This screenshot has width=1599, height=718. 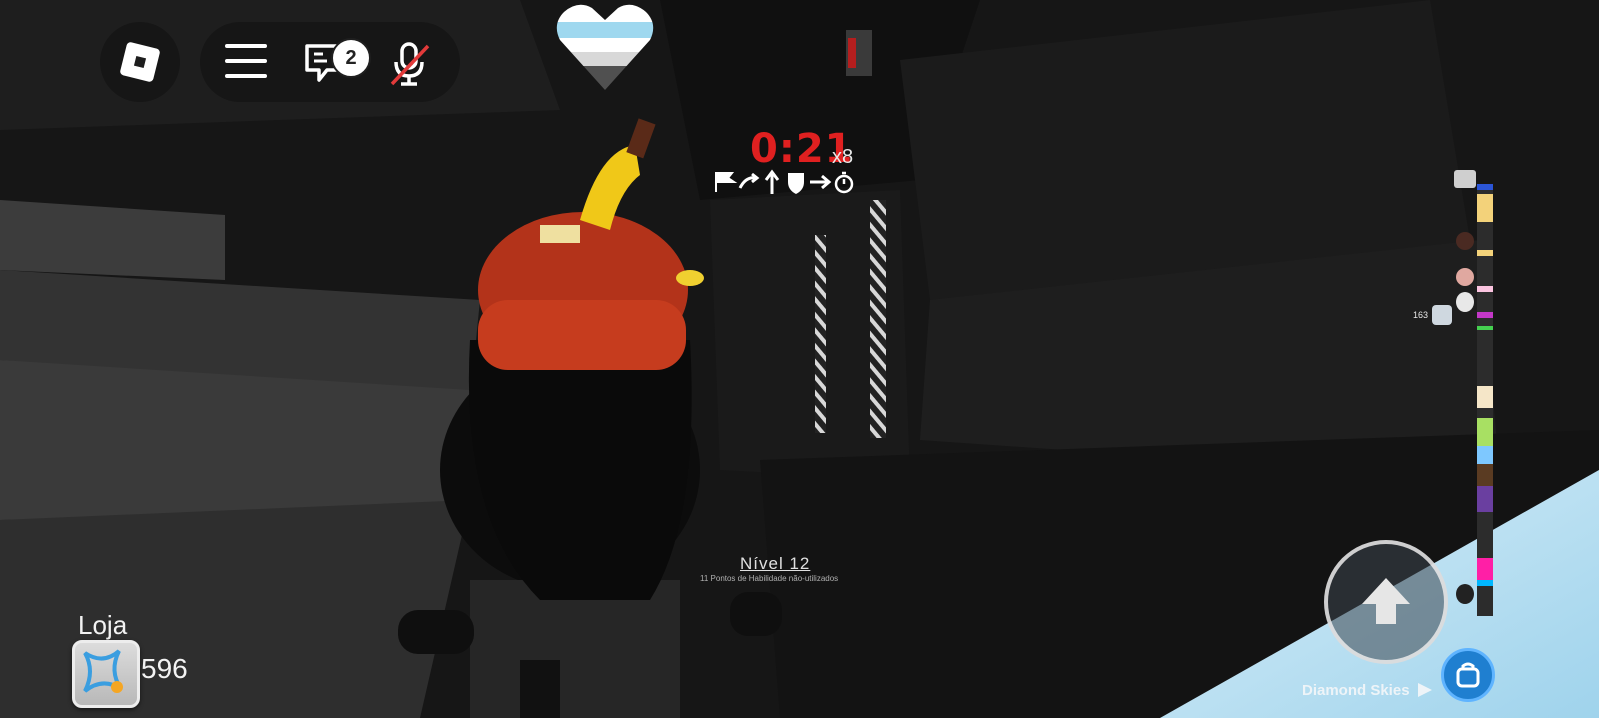 I want to click on shield-icon, so click(x=796, y=183).